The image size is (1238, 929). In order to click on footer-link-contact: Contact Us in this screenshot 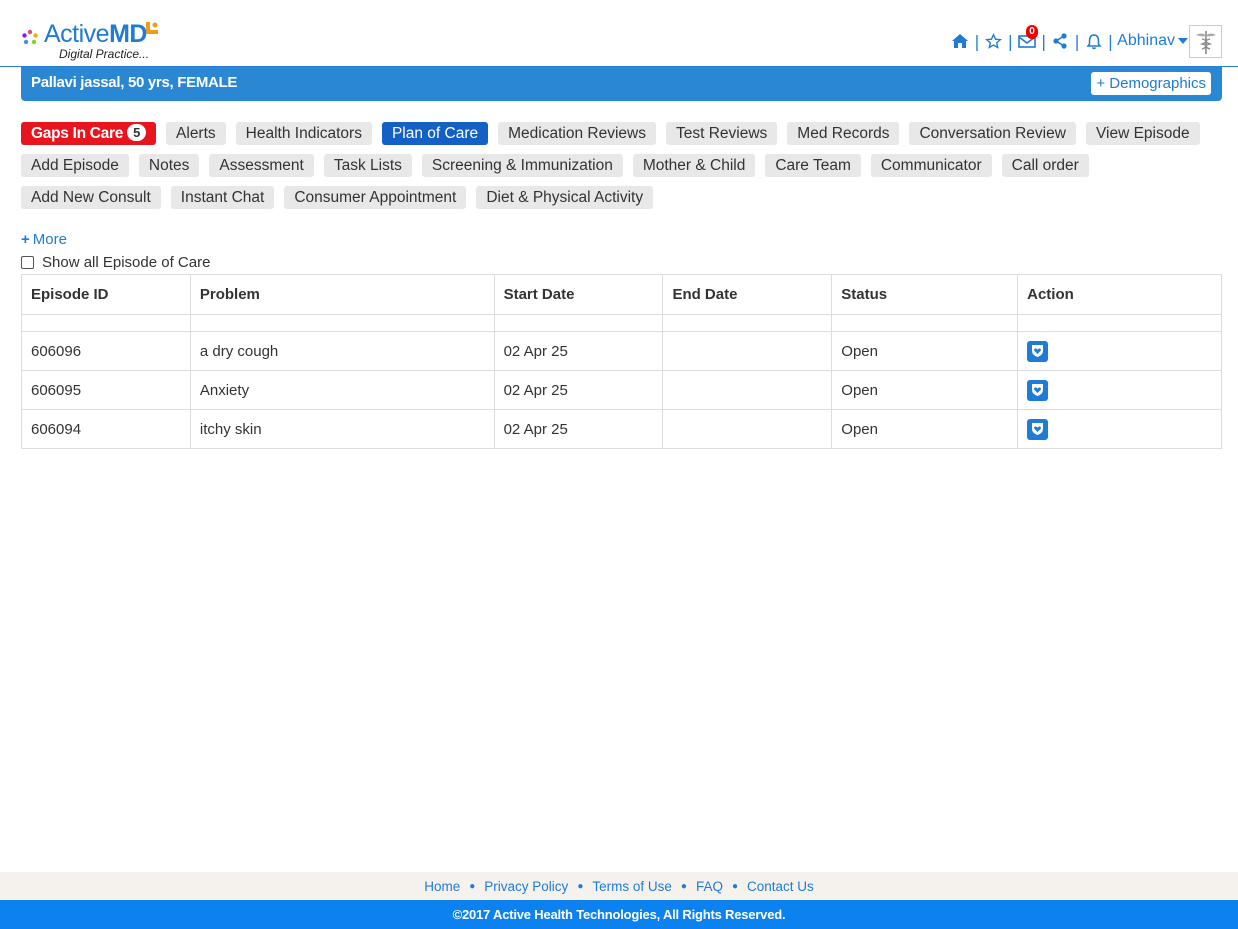, I will do `click(780, 886)`.